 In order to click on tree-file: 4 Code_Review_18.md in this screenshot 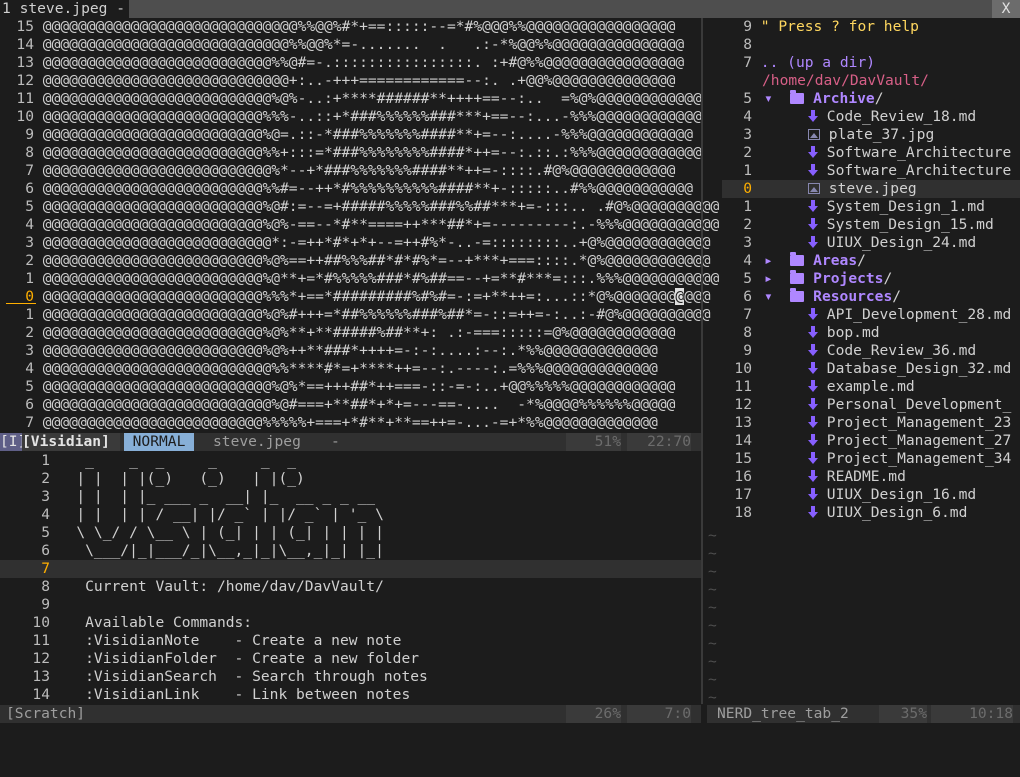, I will do `click(871, 117)`.